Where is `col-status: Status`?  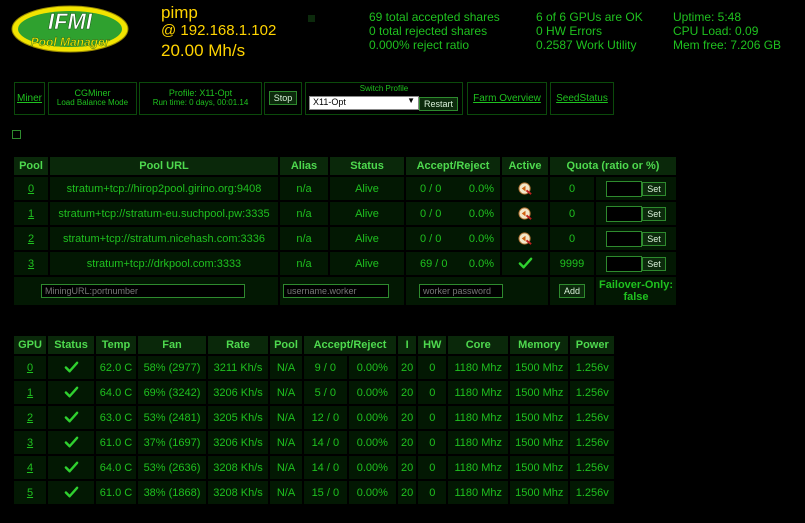
col-status: Status is located at coordinates (367, 166).